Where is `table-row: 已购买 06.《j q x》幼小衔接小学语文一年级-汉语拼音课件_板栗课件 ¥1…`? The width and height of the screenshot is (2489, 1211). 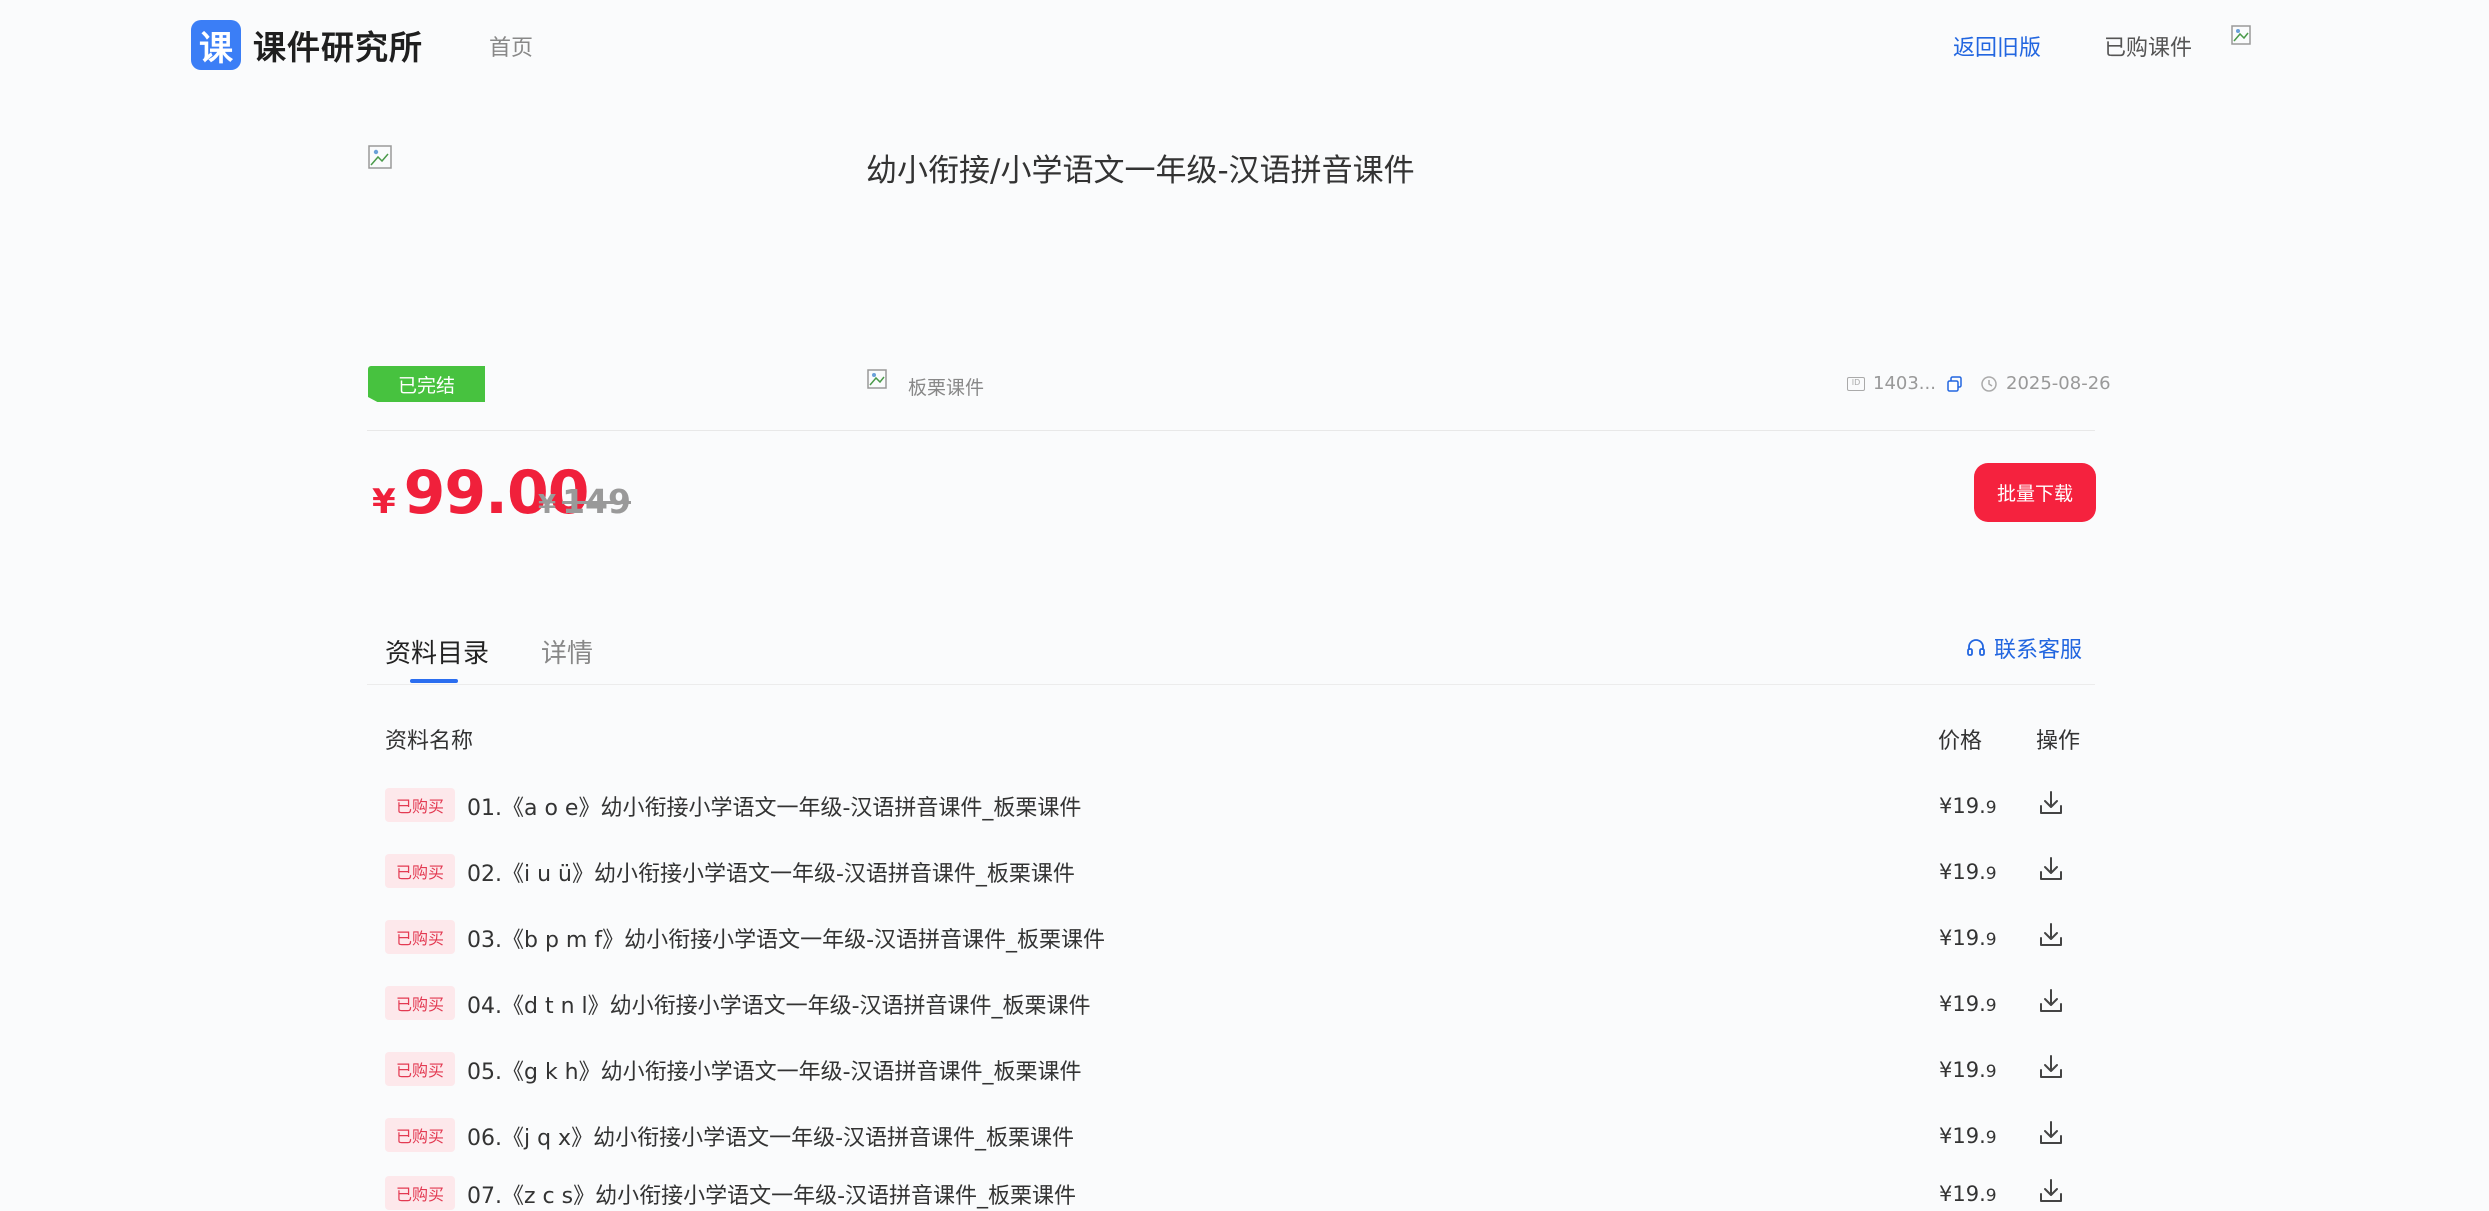
table-row: 已购买 06.《j q x》幼小衔接小学语文一年级-汉语拼音课件_板栗课件 ¥1… is located at coordinates (1231, 1141).